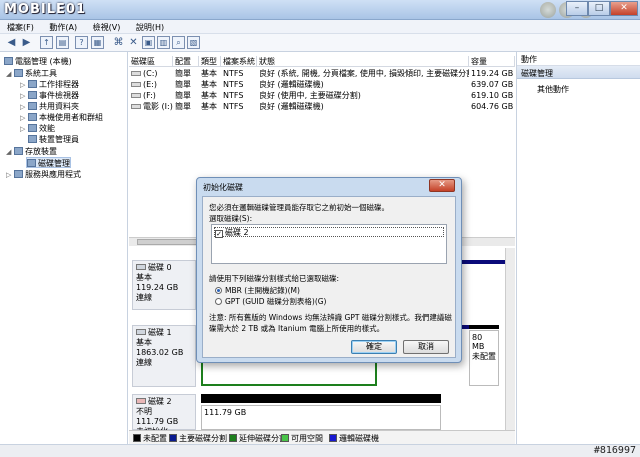 The image size is (640, 457). What do you see at coordinates (164, 356) in the screenshot?
I see `disk-1-label: 磁碟 1 基本 1863.02 GB 連線` at bounding box center [164, 356].